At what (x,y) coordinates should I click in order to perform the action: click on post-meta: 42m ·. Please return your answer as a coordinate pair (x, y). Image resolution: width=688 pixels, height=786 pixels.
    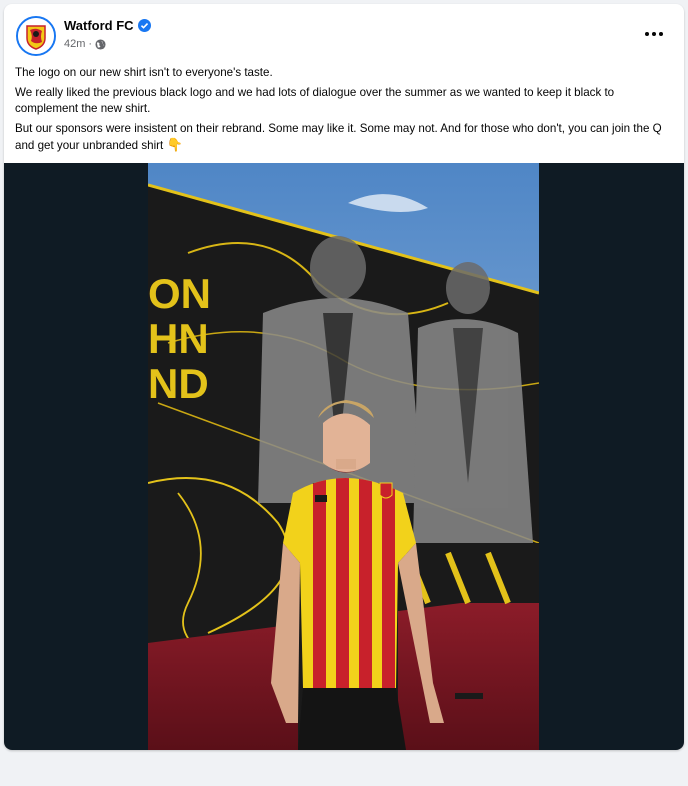
    Looking at the image, I should click on (85, 44).